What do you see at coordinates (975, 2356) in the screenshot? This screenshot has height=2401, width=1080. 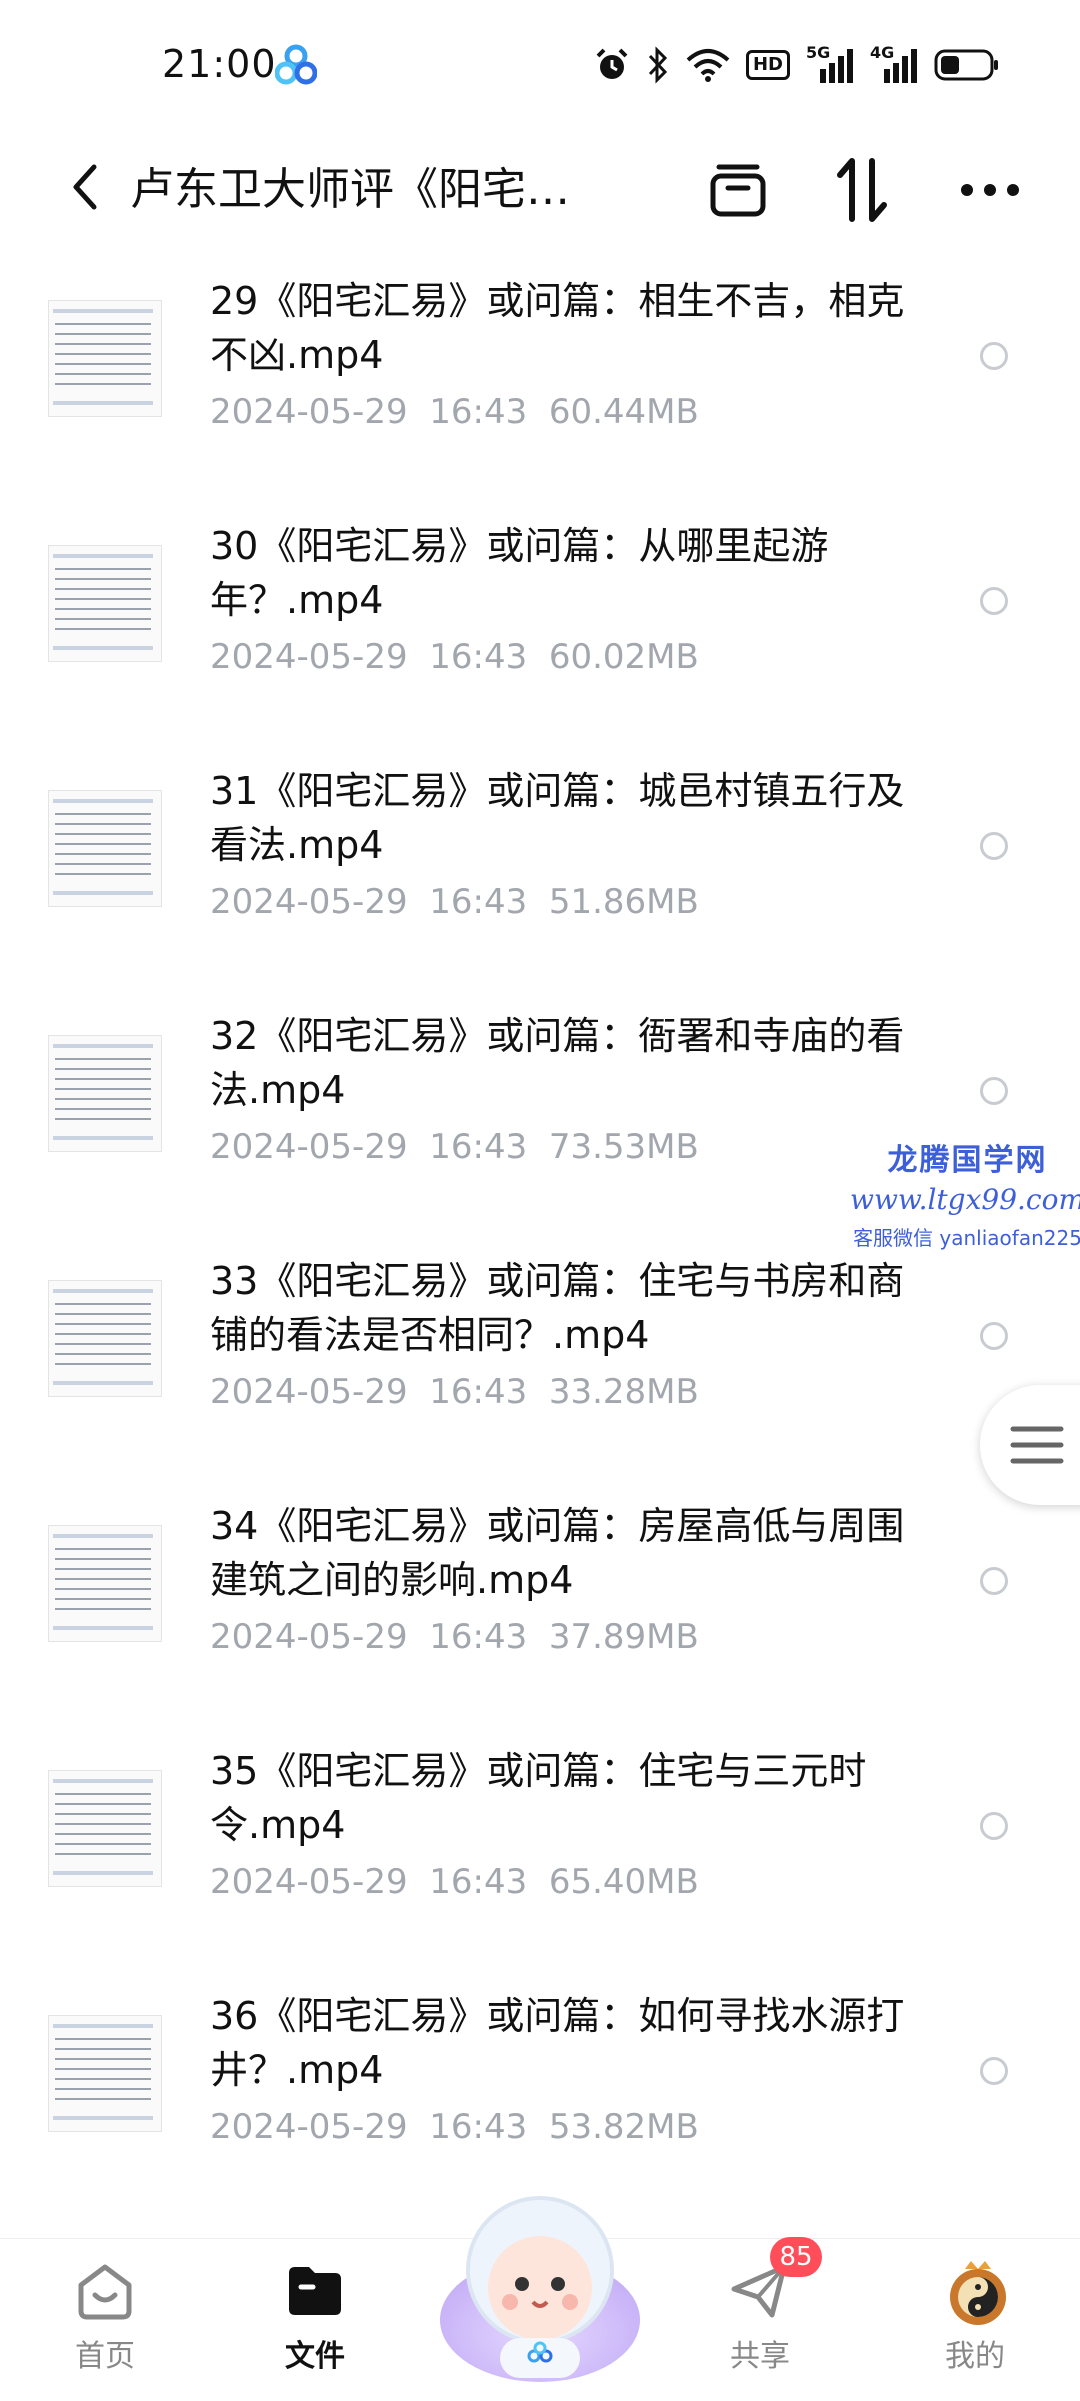 I see `nav-mine-label: 我的` at bounding box center [975, 2356].